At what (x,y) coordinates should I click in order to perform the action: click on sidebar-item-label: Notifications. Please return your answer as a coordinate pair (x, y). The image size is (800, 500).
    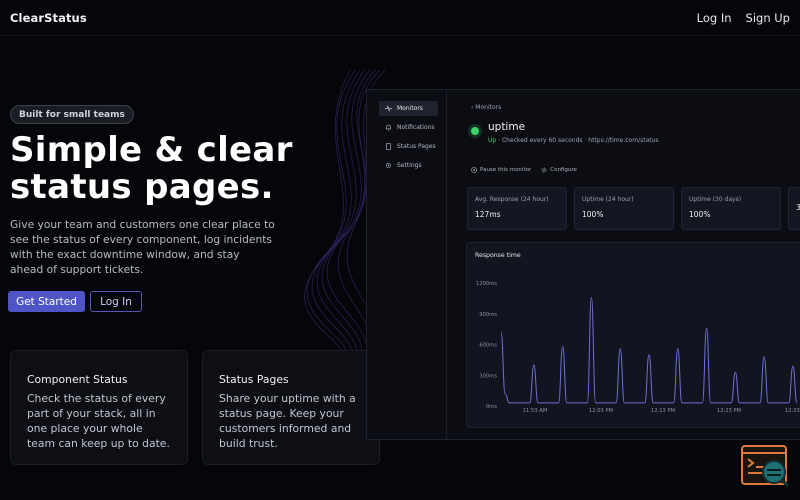
    Looking at the image, I should click on (416, 127).